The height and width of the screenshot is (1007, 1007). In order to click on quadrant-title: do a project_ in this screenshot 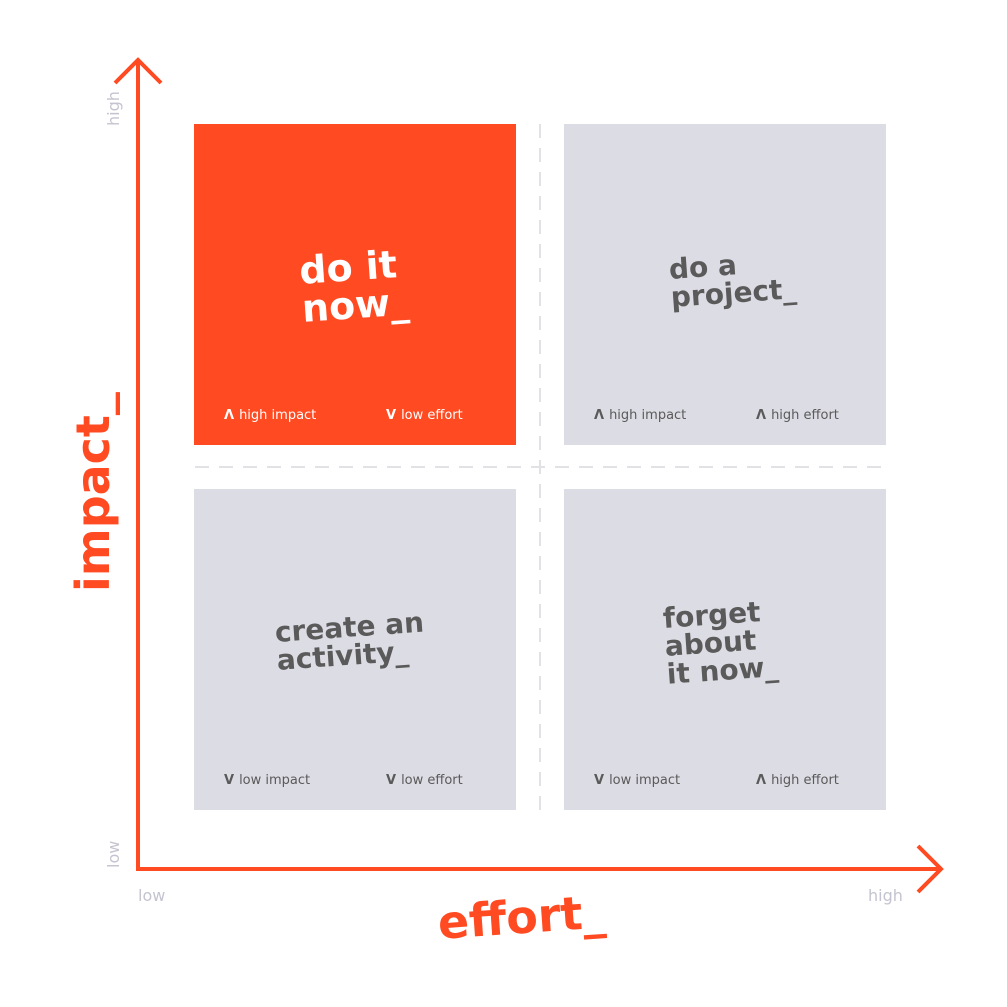, I will do `click(732, 281)`.